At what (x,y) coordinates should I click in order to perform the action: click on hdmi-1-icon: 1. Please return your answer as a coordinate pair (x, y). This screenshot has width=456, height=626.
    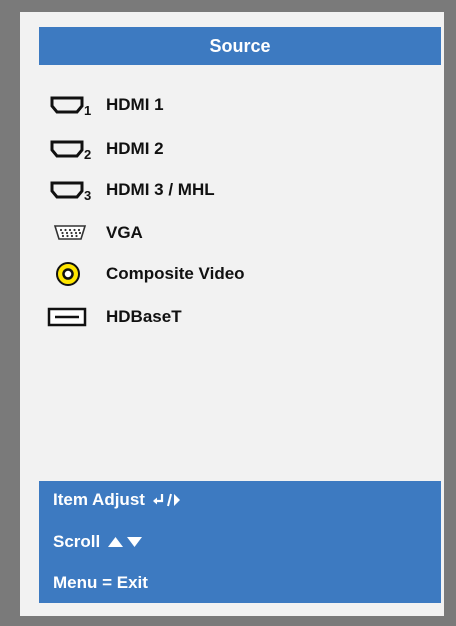
    Looking at the image, I should click on (73, 105).